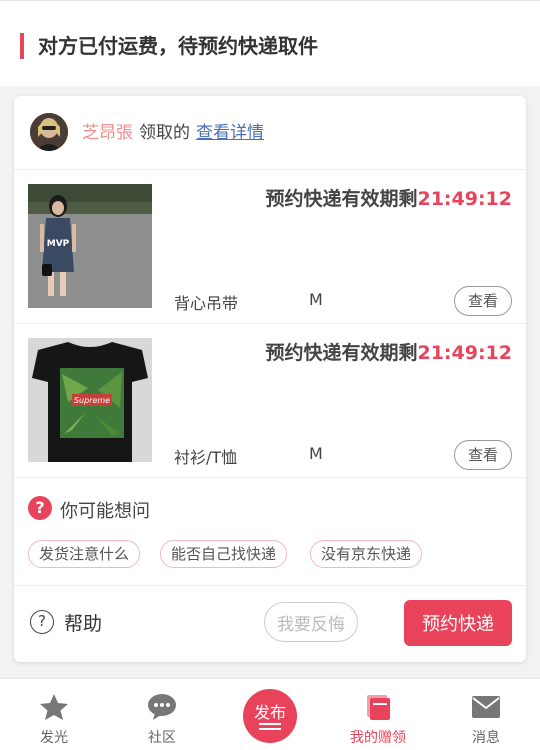 The image size is (540, 750). What do you see at coordinates (164, 133) in the screenshot?
I see `receiver-verb: 领取的` at bounding box center [164, 133].